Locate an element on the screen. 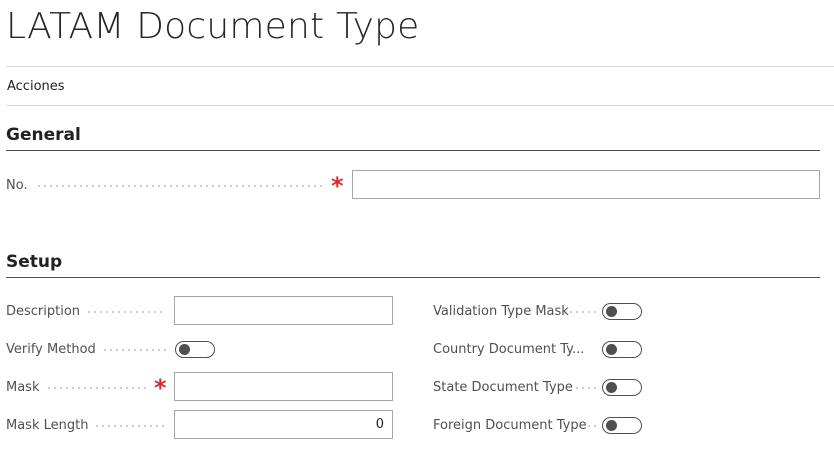  description-leader-dots is located at coordinates (126, 312).